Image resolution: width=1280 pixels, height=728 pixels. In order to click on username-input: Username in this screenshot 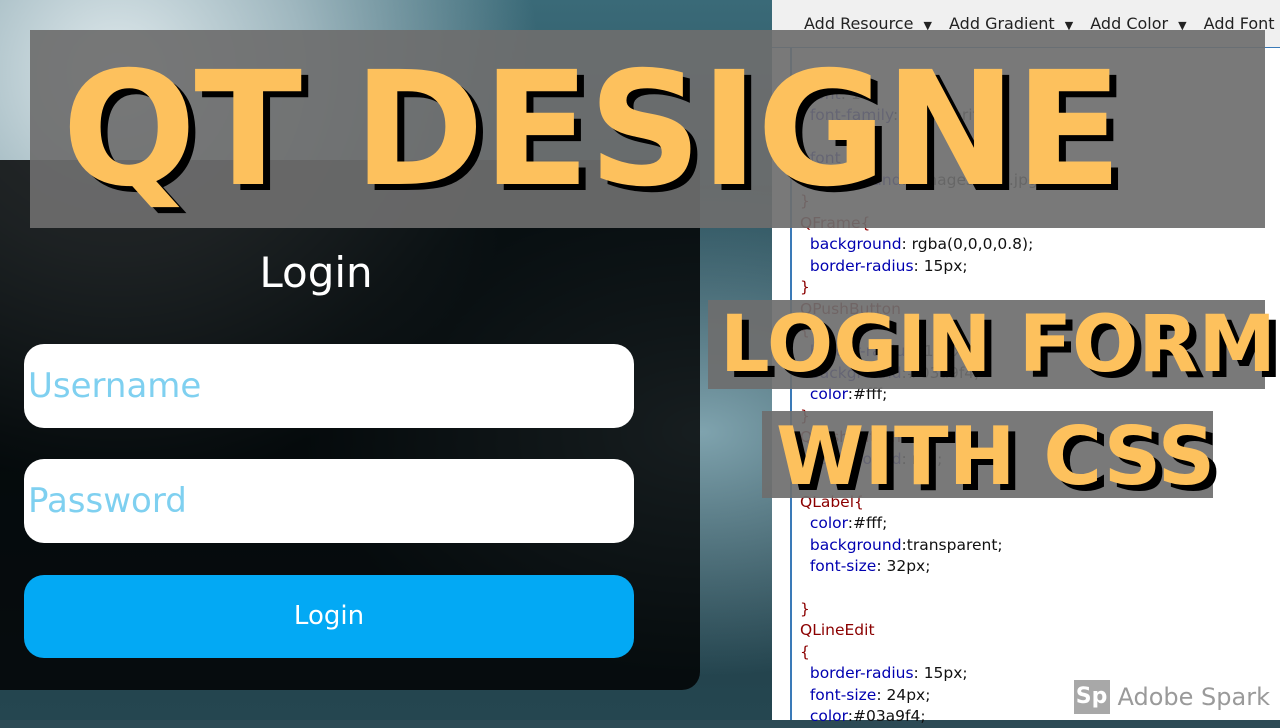, I will do `click(329, 386)`.